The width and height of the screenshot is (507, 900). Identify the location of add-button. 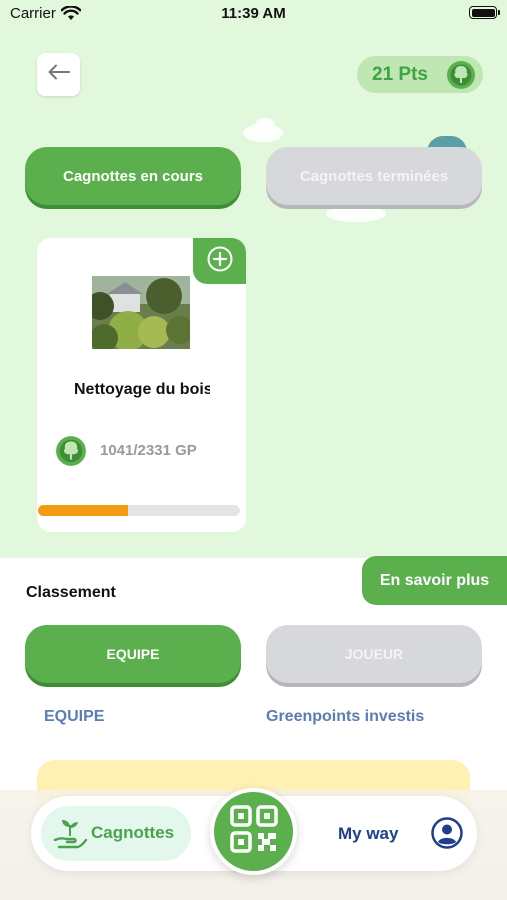
(219, 261).